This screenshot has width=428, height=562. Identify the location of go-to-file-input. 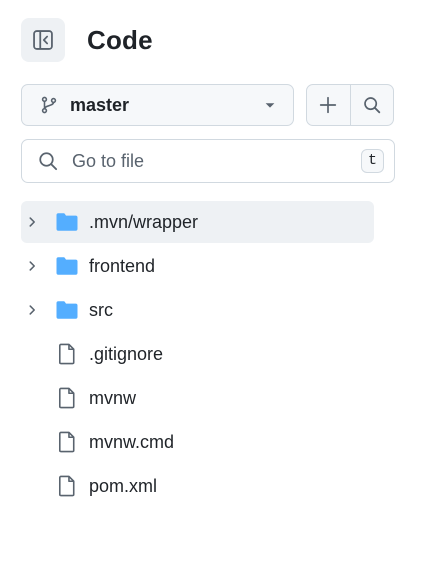
(215, 161).